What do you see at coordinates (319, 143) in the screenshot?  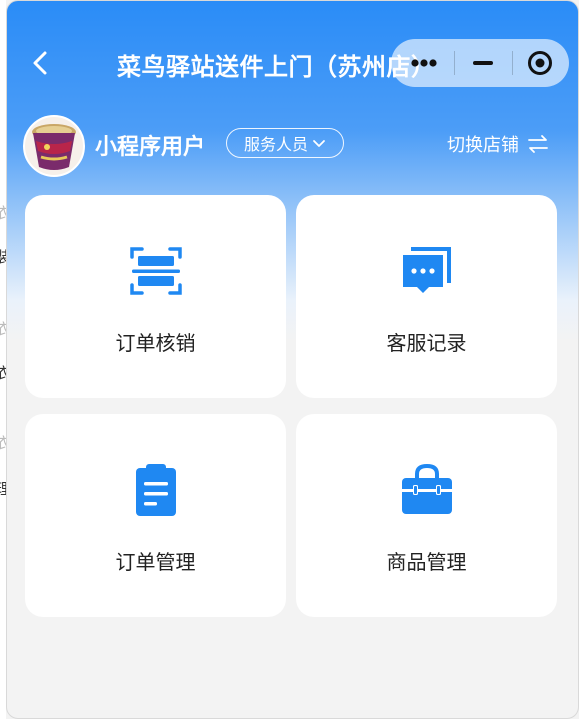 I see `chevron-down-icon` at bounding box center [319, 143].